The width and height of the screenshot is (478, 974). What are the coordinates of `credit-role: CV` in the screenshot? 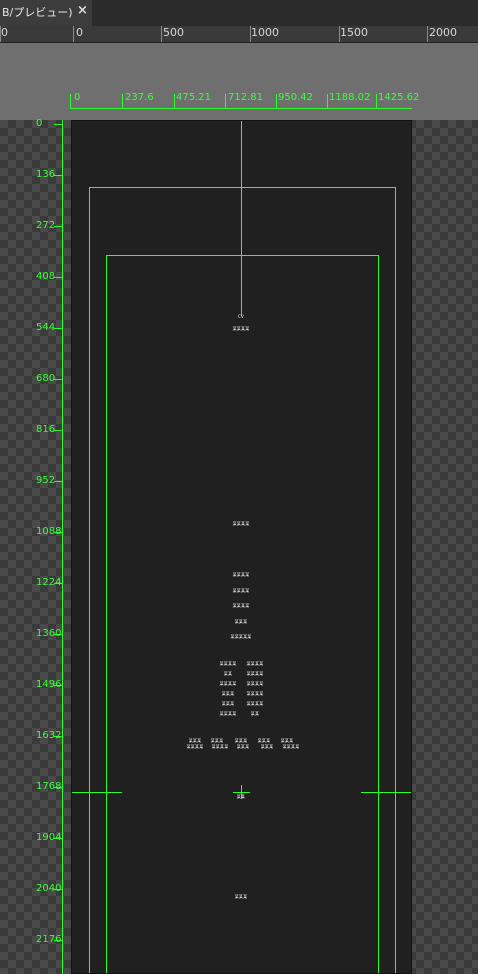 It's located at (241, 316).